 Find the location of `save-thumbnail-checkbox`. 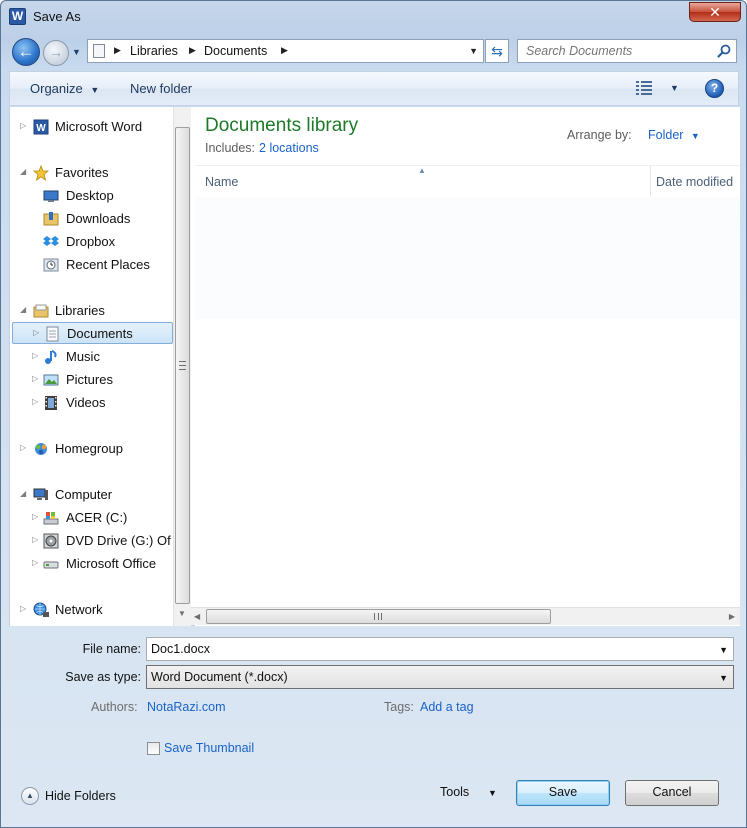

save-thumbnail-checkbox is located at coordinates (153, 748).